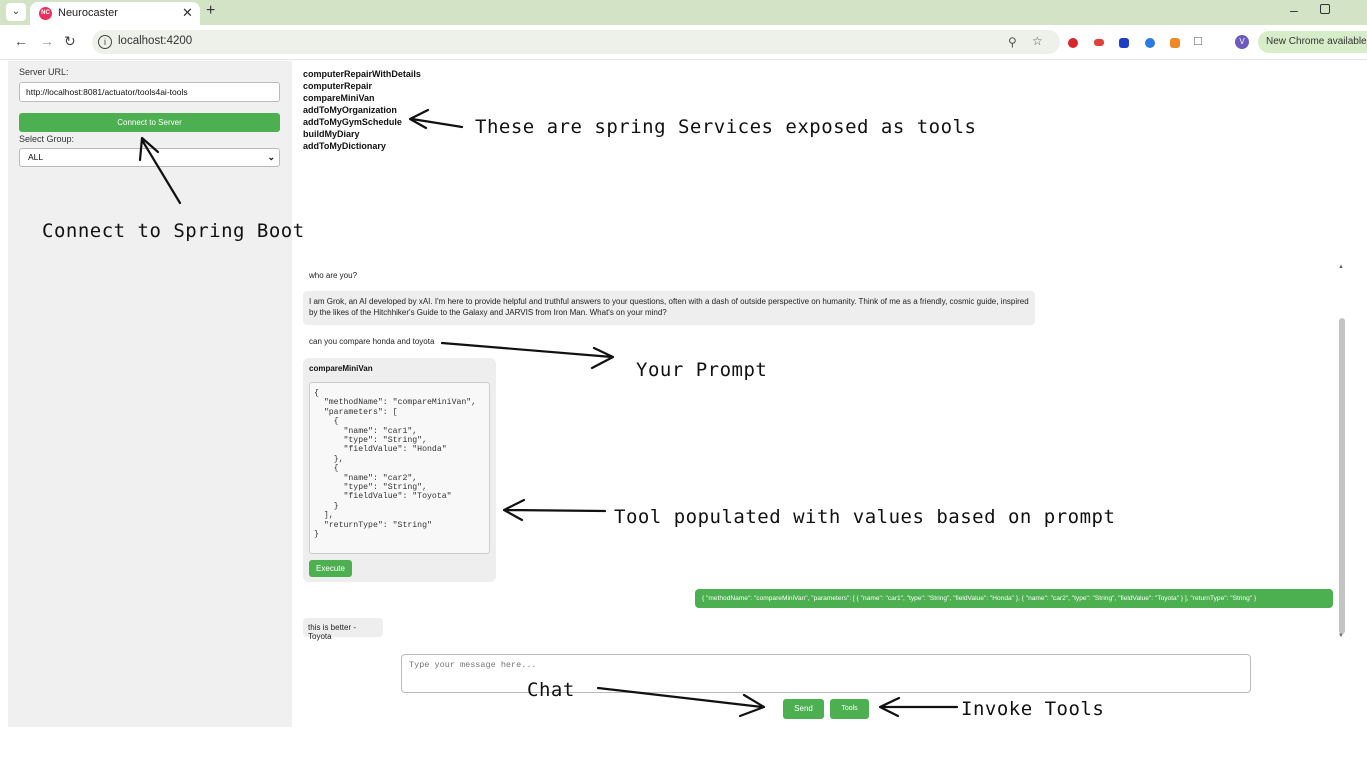  I want to click on annotation-prompt: Your Prompt, so click(702, 370).